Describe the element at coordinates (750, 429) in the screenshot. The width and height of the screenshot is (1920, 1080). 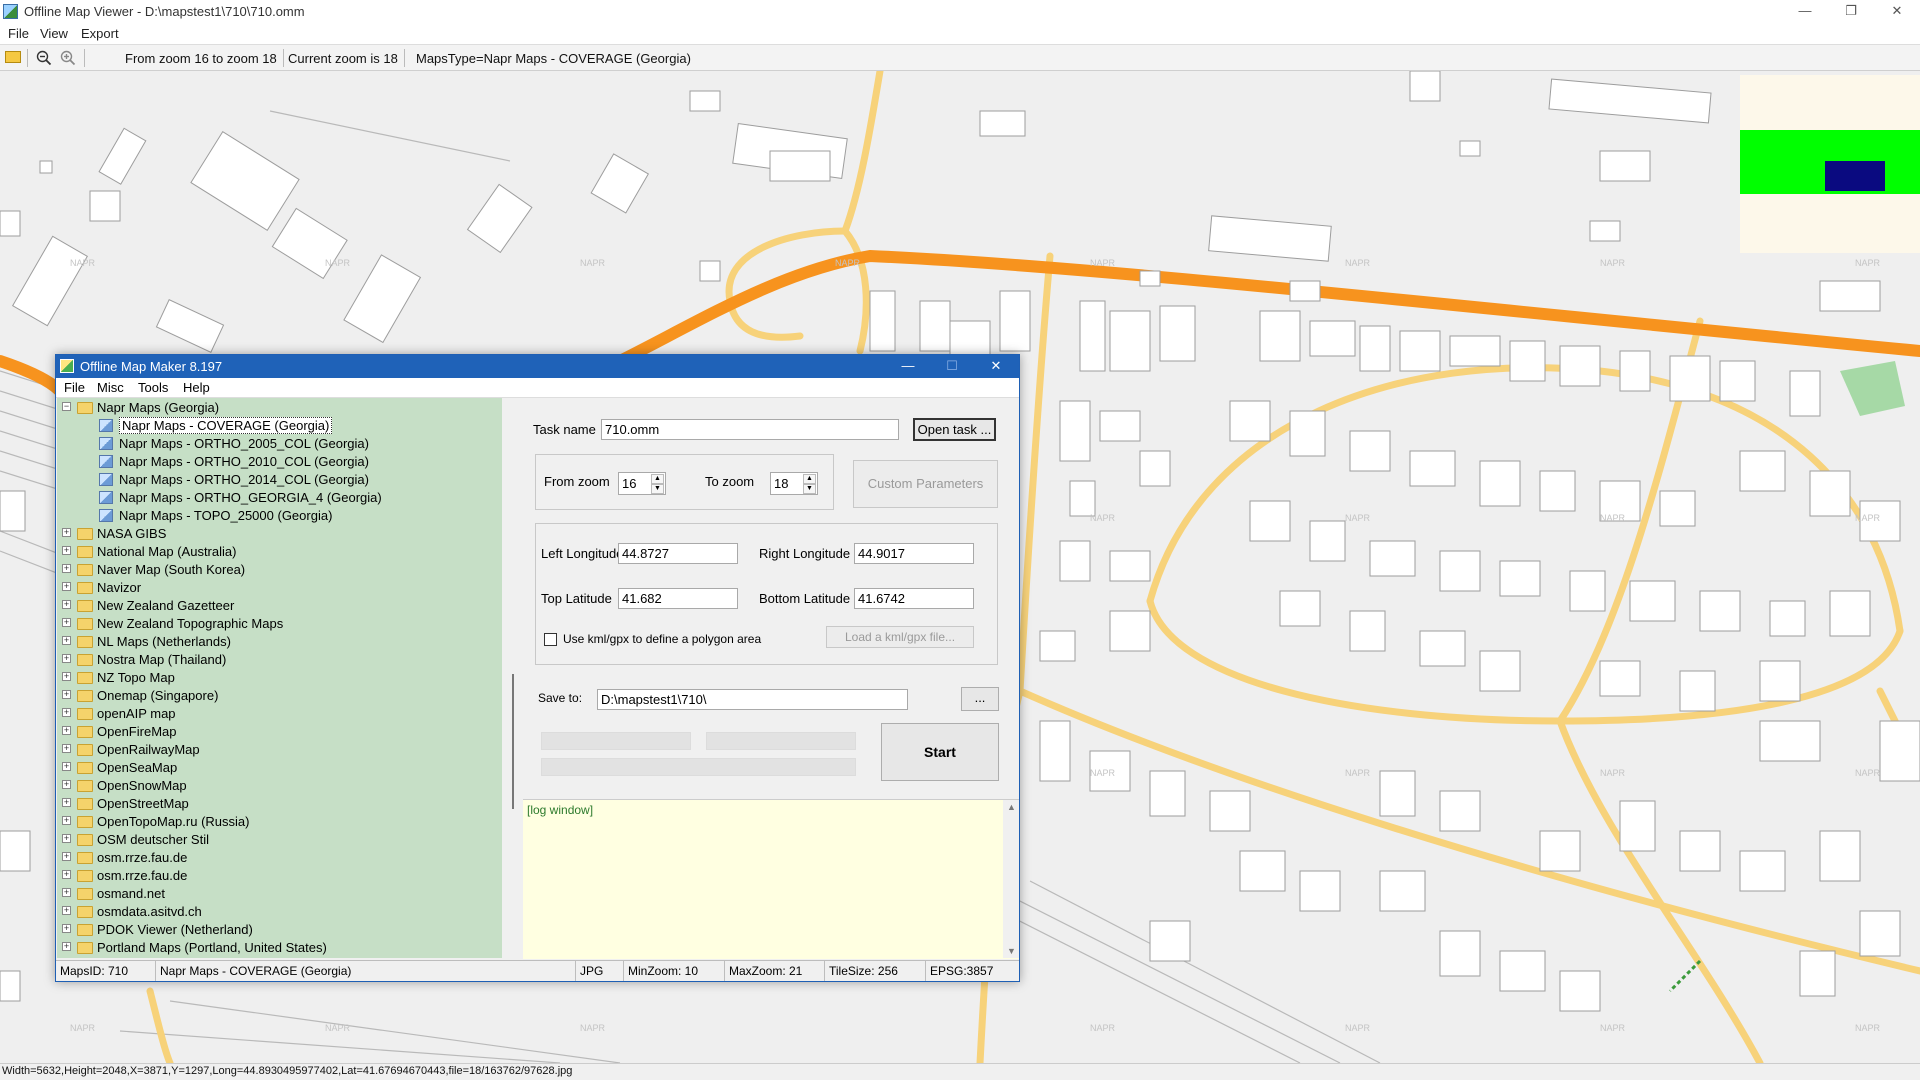
I see `task-name-input: 710.omm` at that location.